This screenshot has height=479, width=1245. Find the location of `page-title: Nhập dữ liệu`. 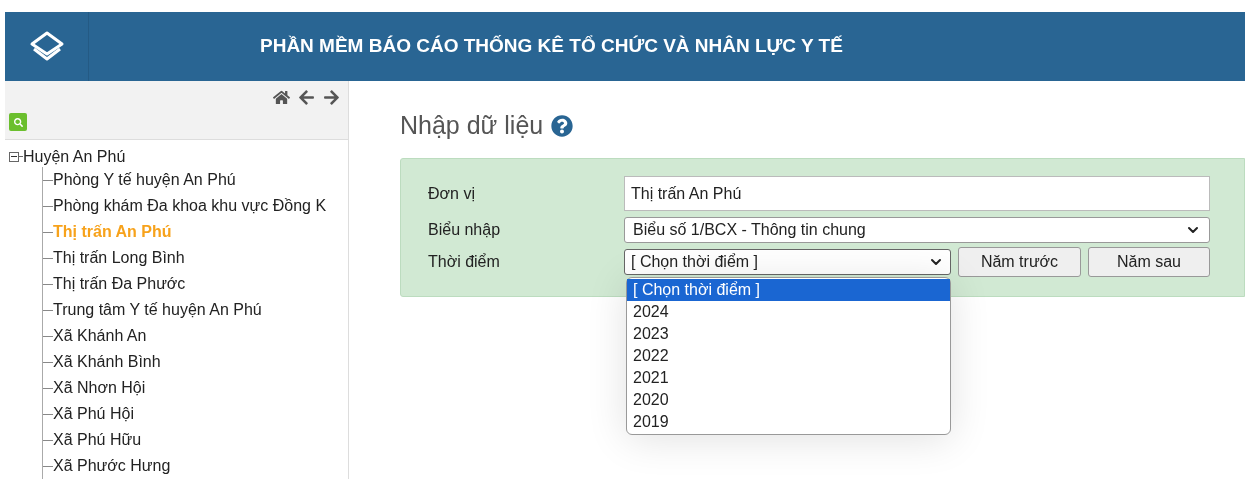

page-title: Nhập dữ liệu is located at coordinates (472, 126).